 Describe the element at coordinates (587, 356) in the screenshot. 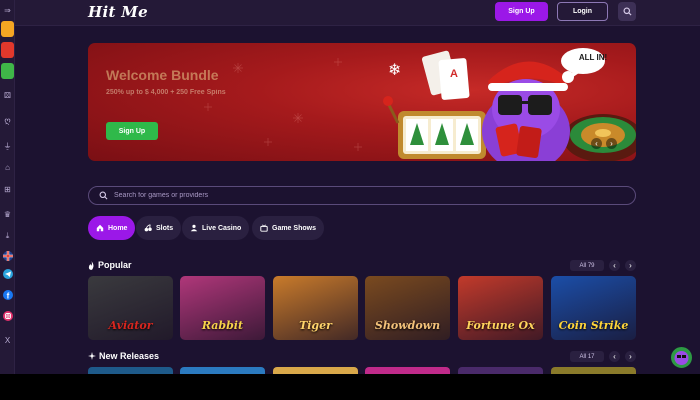

I see `new-releases-all-button: All 17` at that location.